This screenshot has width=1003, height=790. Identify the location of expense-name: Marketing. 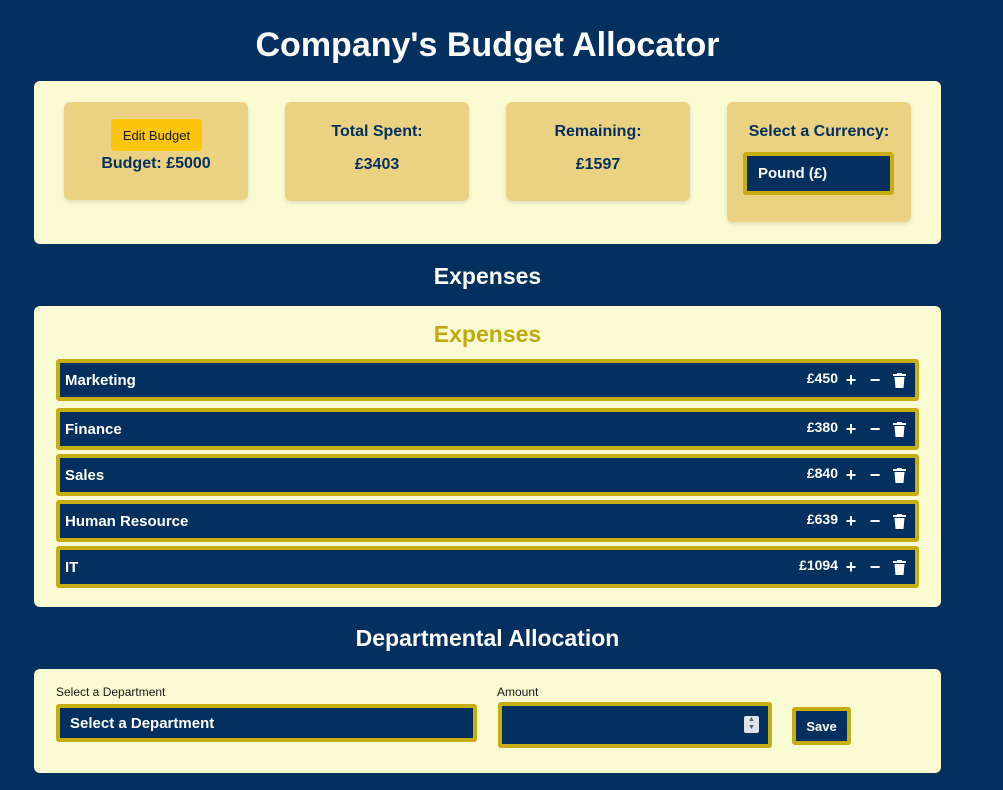
(100, 380).